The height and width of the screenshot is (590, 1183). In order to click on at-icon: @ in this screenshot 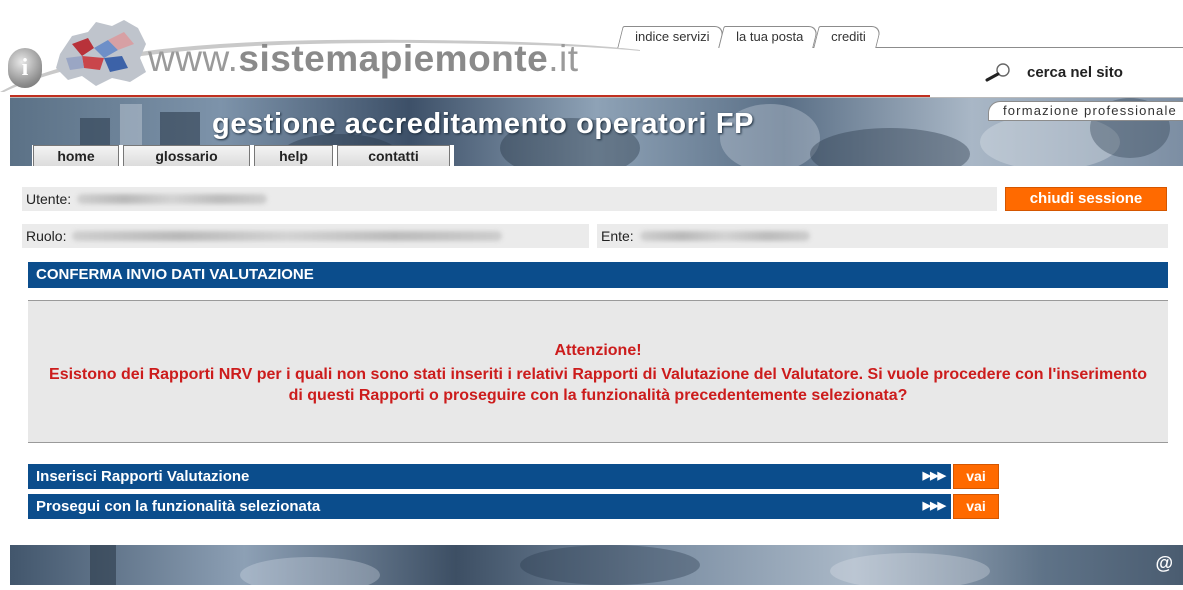, I will do `click(1164, 563)`.